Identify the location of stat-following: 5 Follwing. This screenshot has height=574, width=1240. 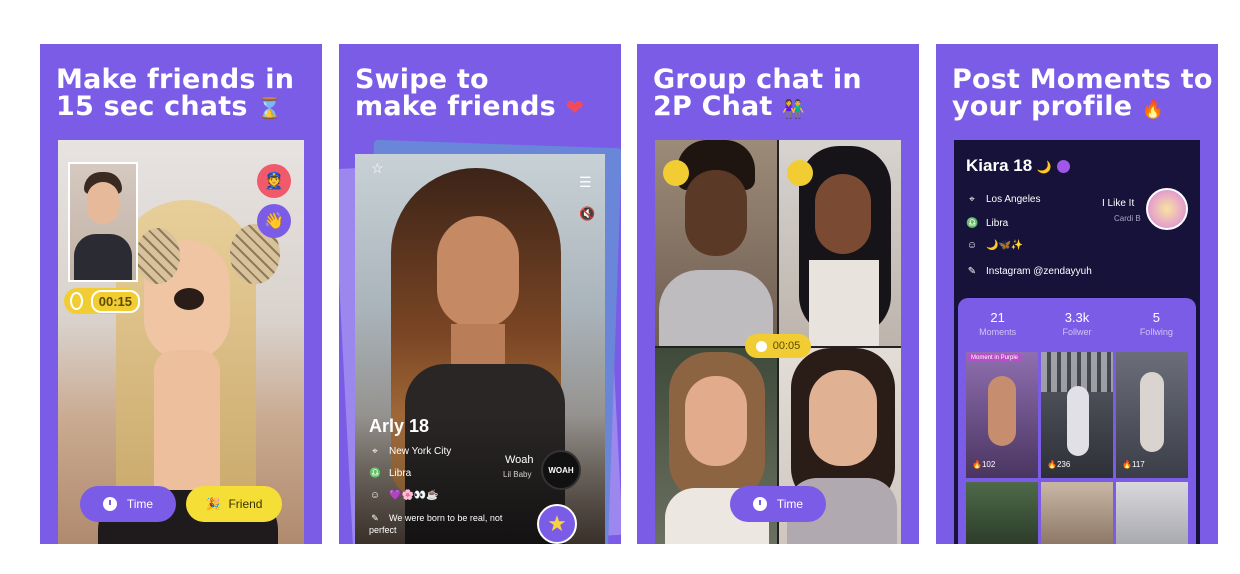
(1156, 323).